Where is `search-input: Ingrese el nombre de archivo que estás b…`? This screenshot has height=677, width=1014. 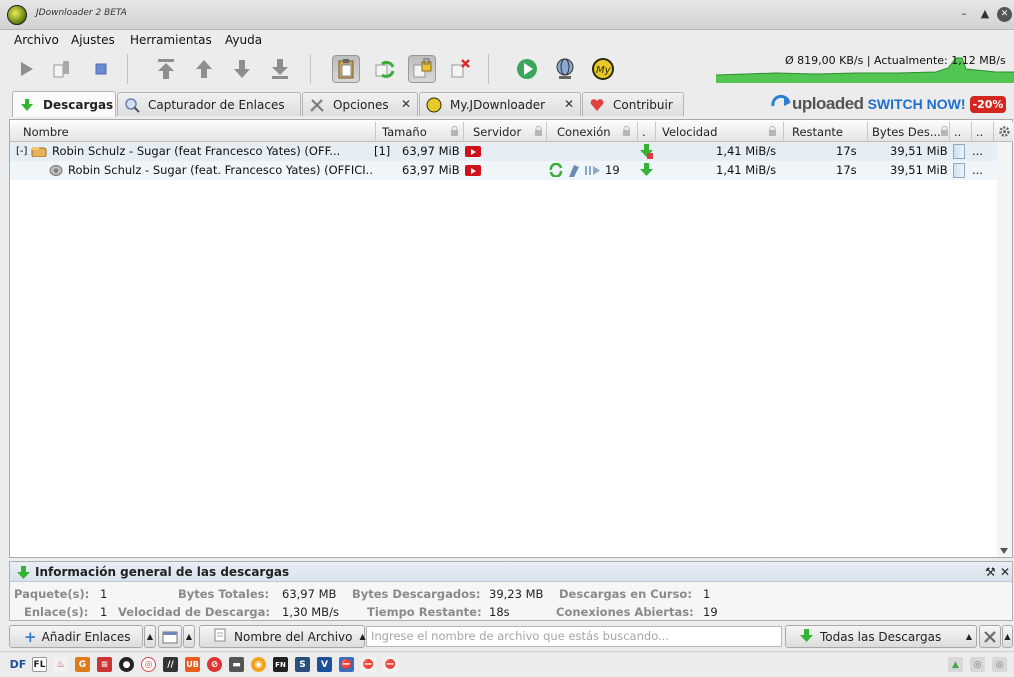
search-input: Ingrese el nombre de archivo que estás b… is located at coordinates (574, 636).